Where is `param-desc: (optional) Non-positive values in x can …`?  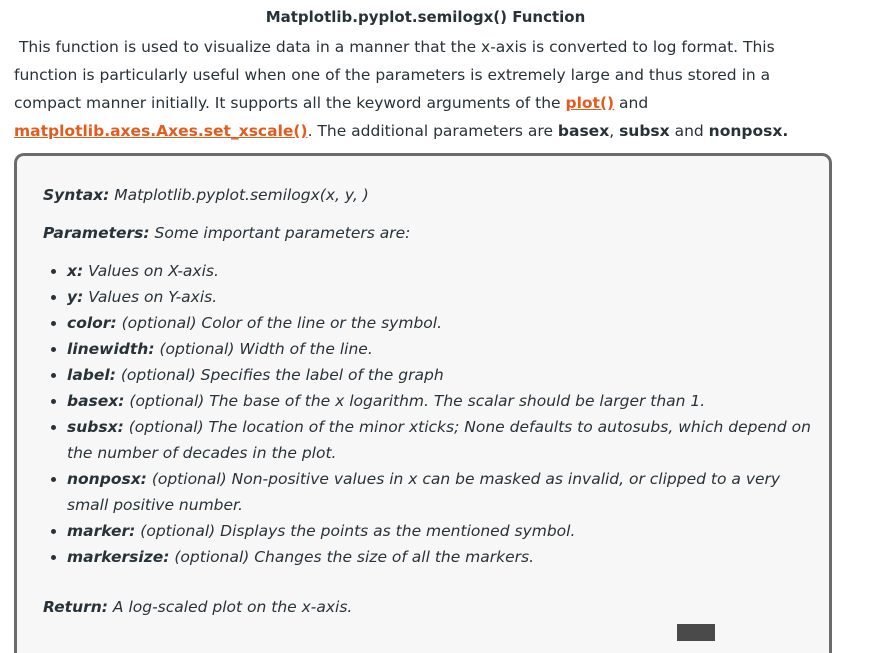 param-desc: (optional) Non-positive values in x can … is located at coordinates (424, 492).